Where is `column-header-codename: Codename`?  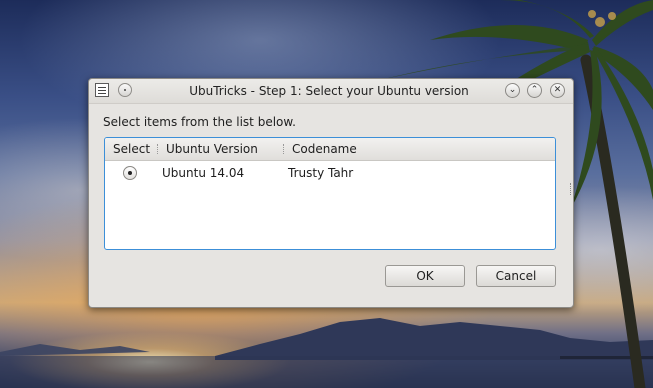 column-header-codename: Codename is located at coordinates (324, 149).